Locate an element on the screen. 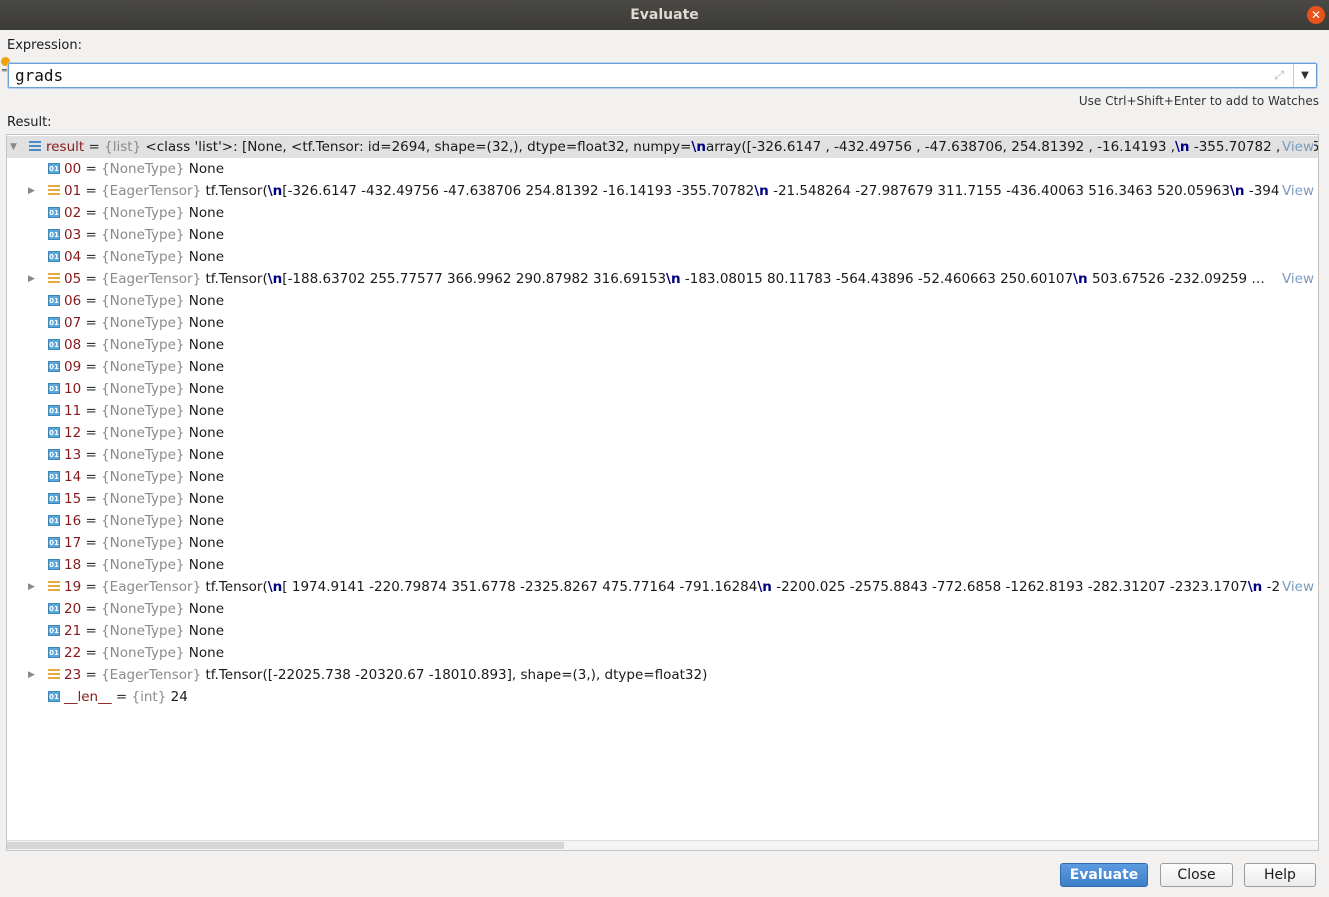  tree-row: 01 16 = {NoneType} None is located at coordinates (662, 521).